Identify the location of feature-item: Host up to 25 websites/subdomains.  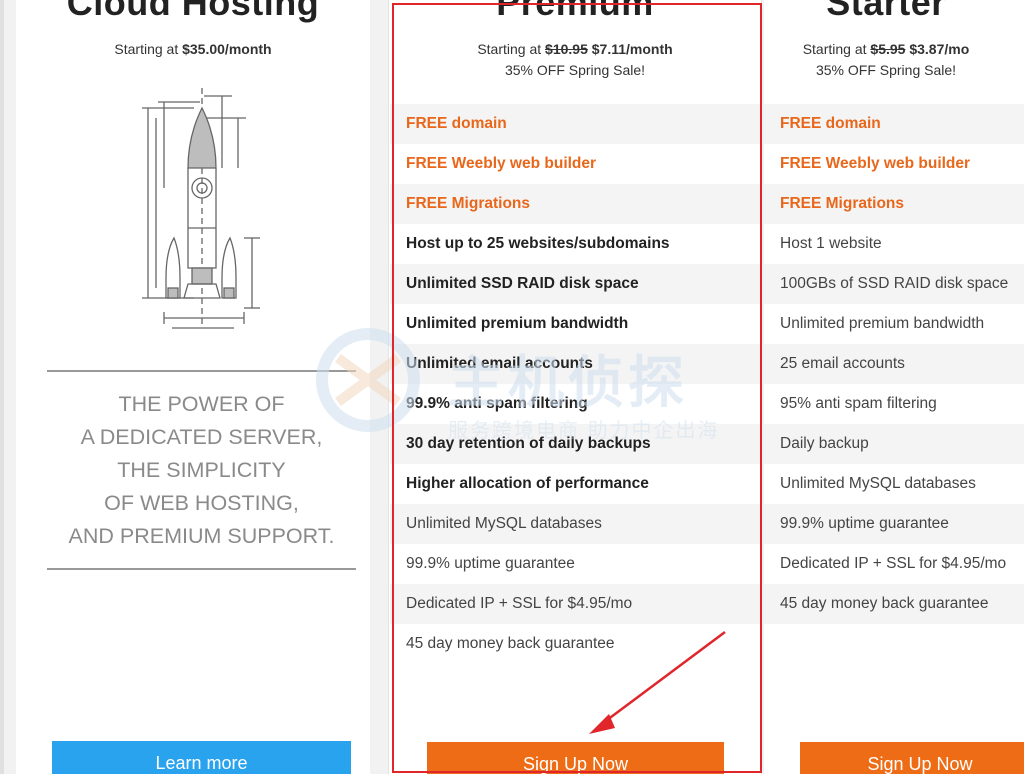
(538, 243).